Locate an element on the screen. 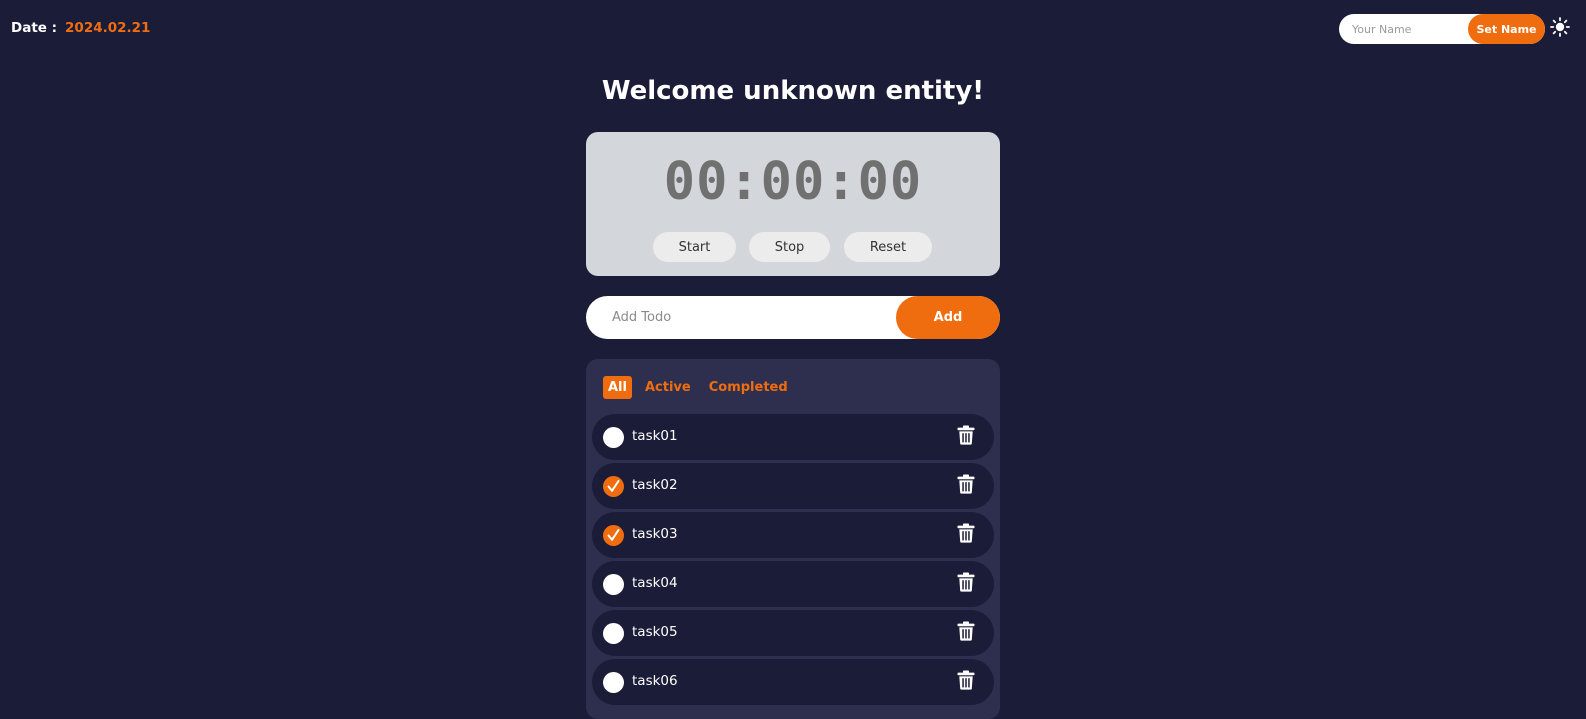 The image size is (1586, 719). date-value: 2024.02.21 is located at coordinates (108, 28).